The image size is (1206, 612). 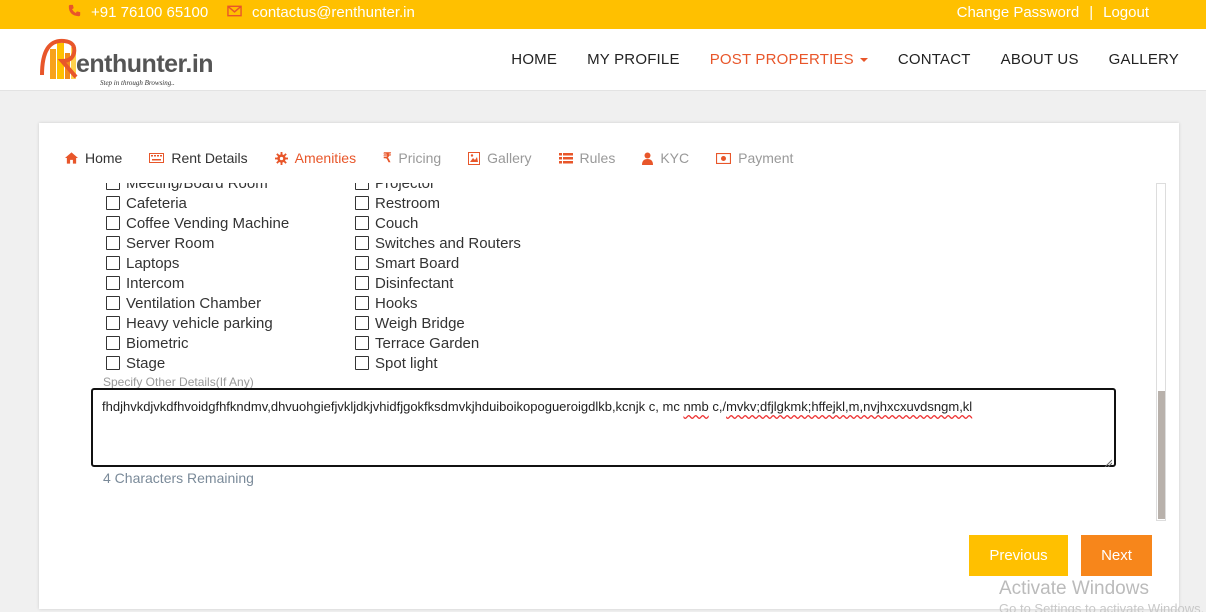 I want to click on vertical-scrollbar, so click(x=1161, y=352).